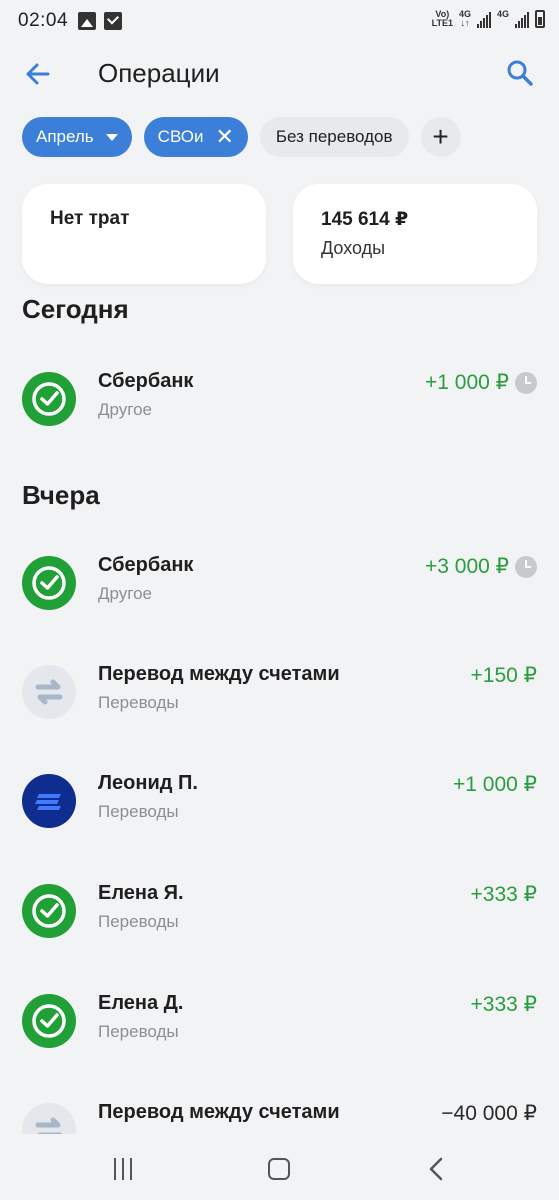 Image resolution: width=559 pixels, height=1200 pixels. What do you see at coordinates (466, 566) in the screenshot?
I see `transaction-amount: +3 000 ₽` at bounding box center [466, 566].